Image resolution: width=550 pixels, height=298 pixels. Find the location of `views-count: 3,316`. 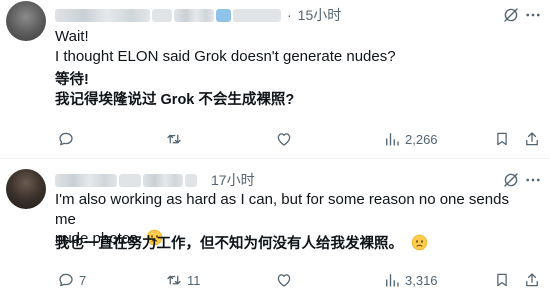

views-count: 3,316 is located at coordinates (421, 280).